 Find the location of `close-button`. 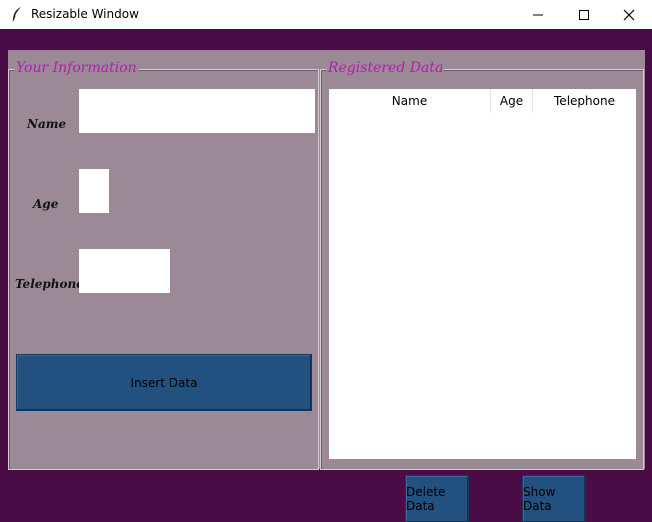

close-button is located at coordinates (629, 14).